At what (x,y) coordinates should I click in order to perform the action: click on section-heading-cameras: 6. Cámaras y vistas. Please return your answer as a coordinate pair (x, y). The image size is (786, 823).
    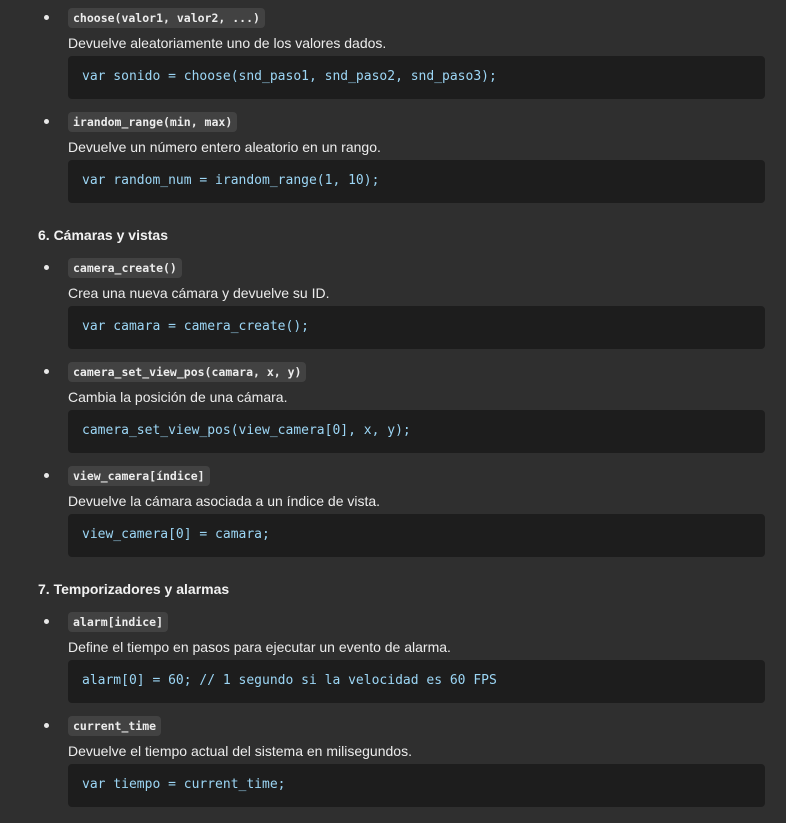
    Looking at the image, I should click on (103, 235).